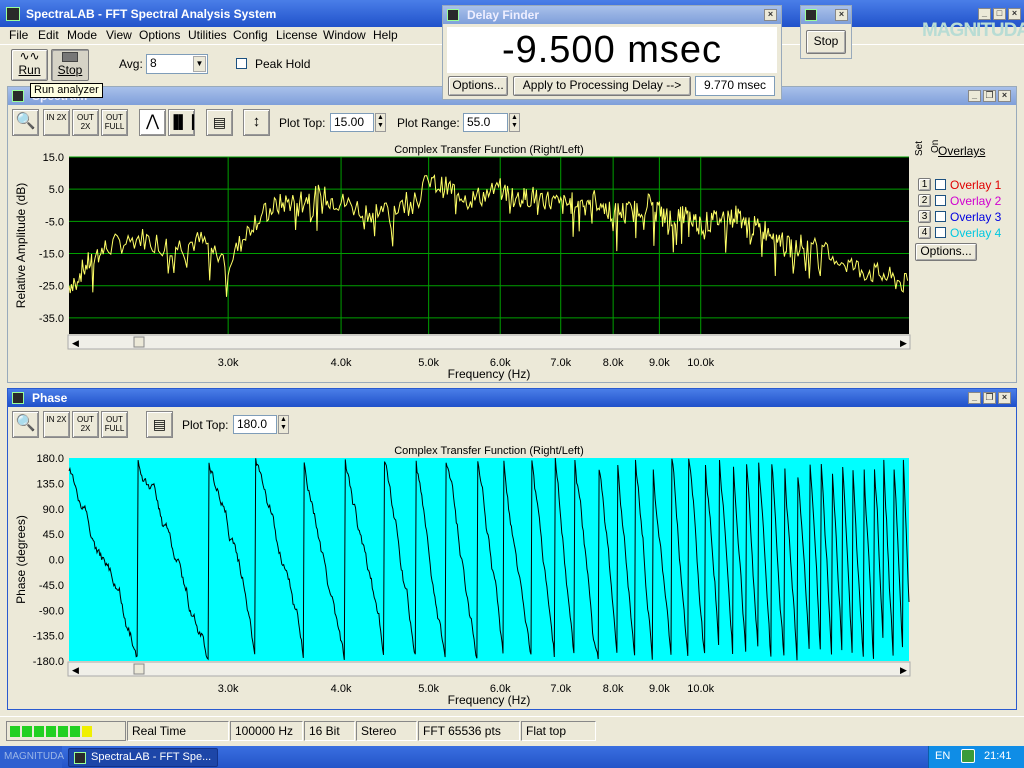 The width and height of the screenshot is (1024, 768). I want to click on zoom-in-2x-button: IN 2X, so click(56, 122).